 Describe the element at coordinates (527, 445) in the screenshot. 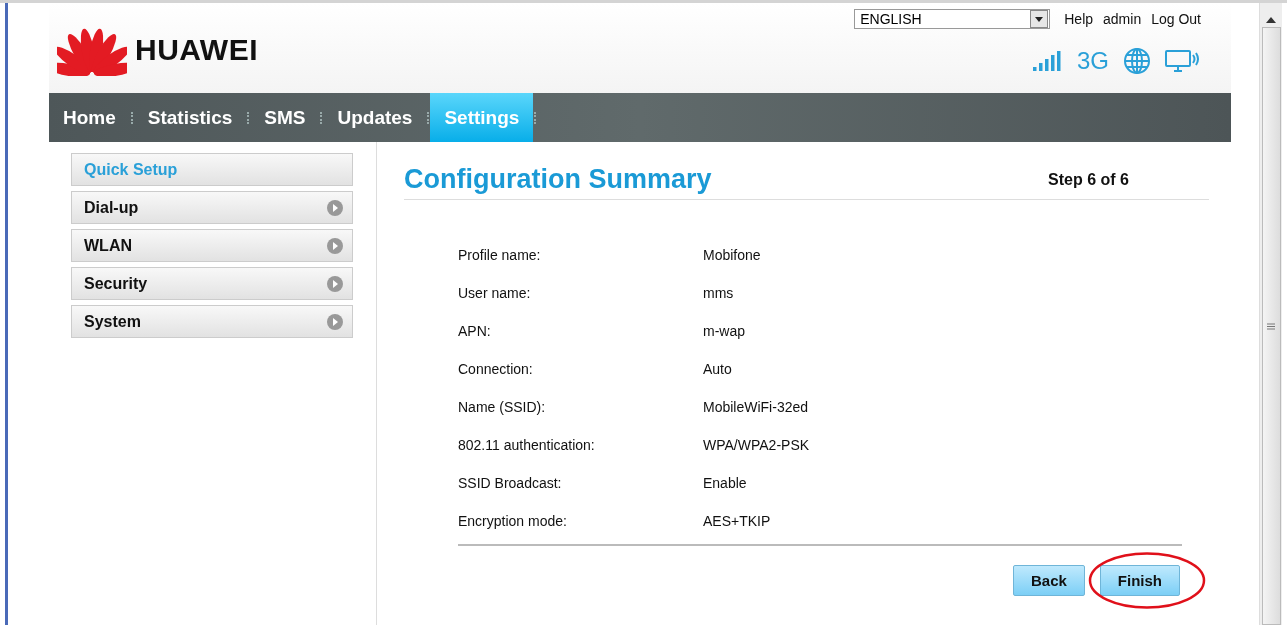

I see `field-label: 802.11 authentication:` at that location.